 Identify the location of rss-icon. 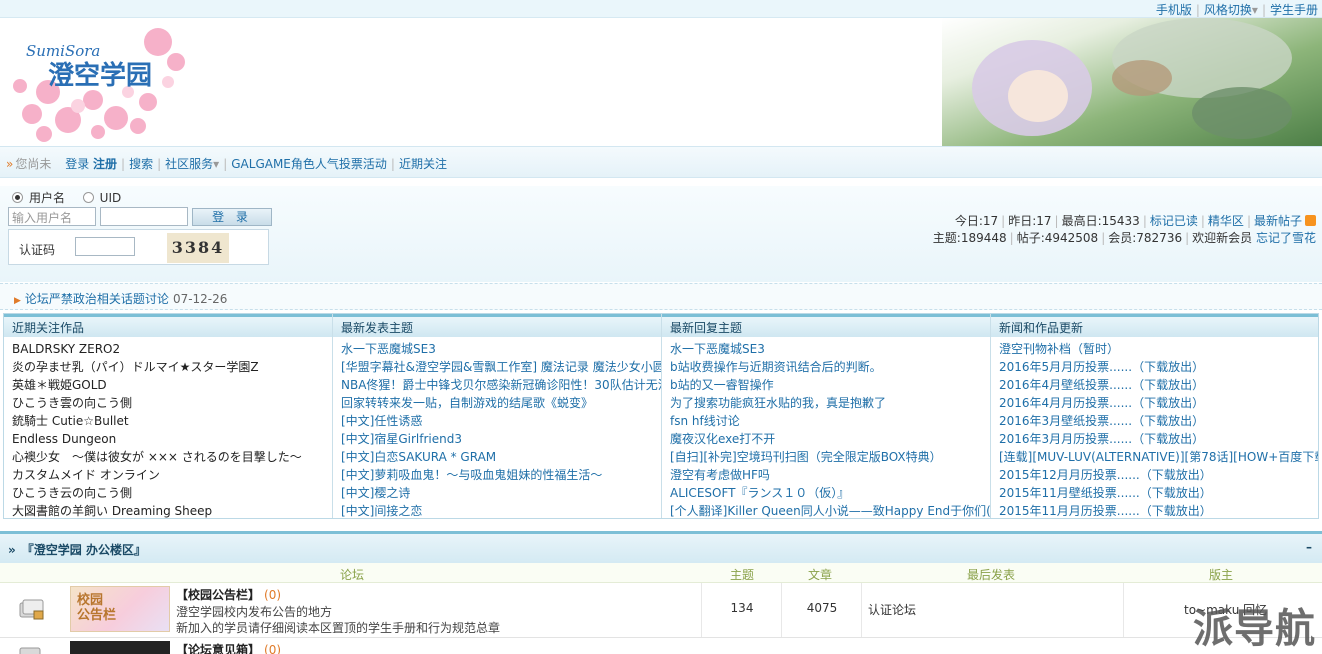
(1310, 220).